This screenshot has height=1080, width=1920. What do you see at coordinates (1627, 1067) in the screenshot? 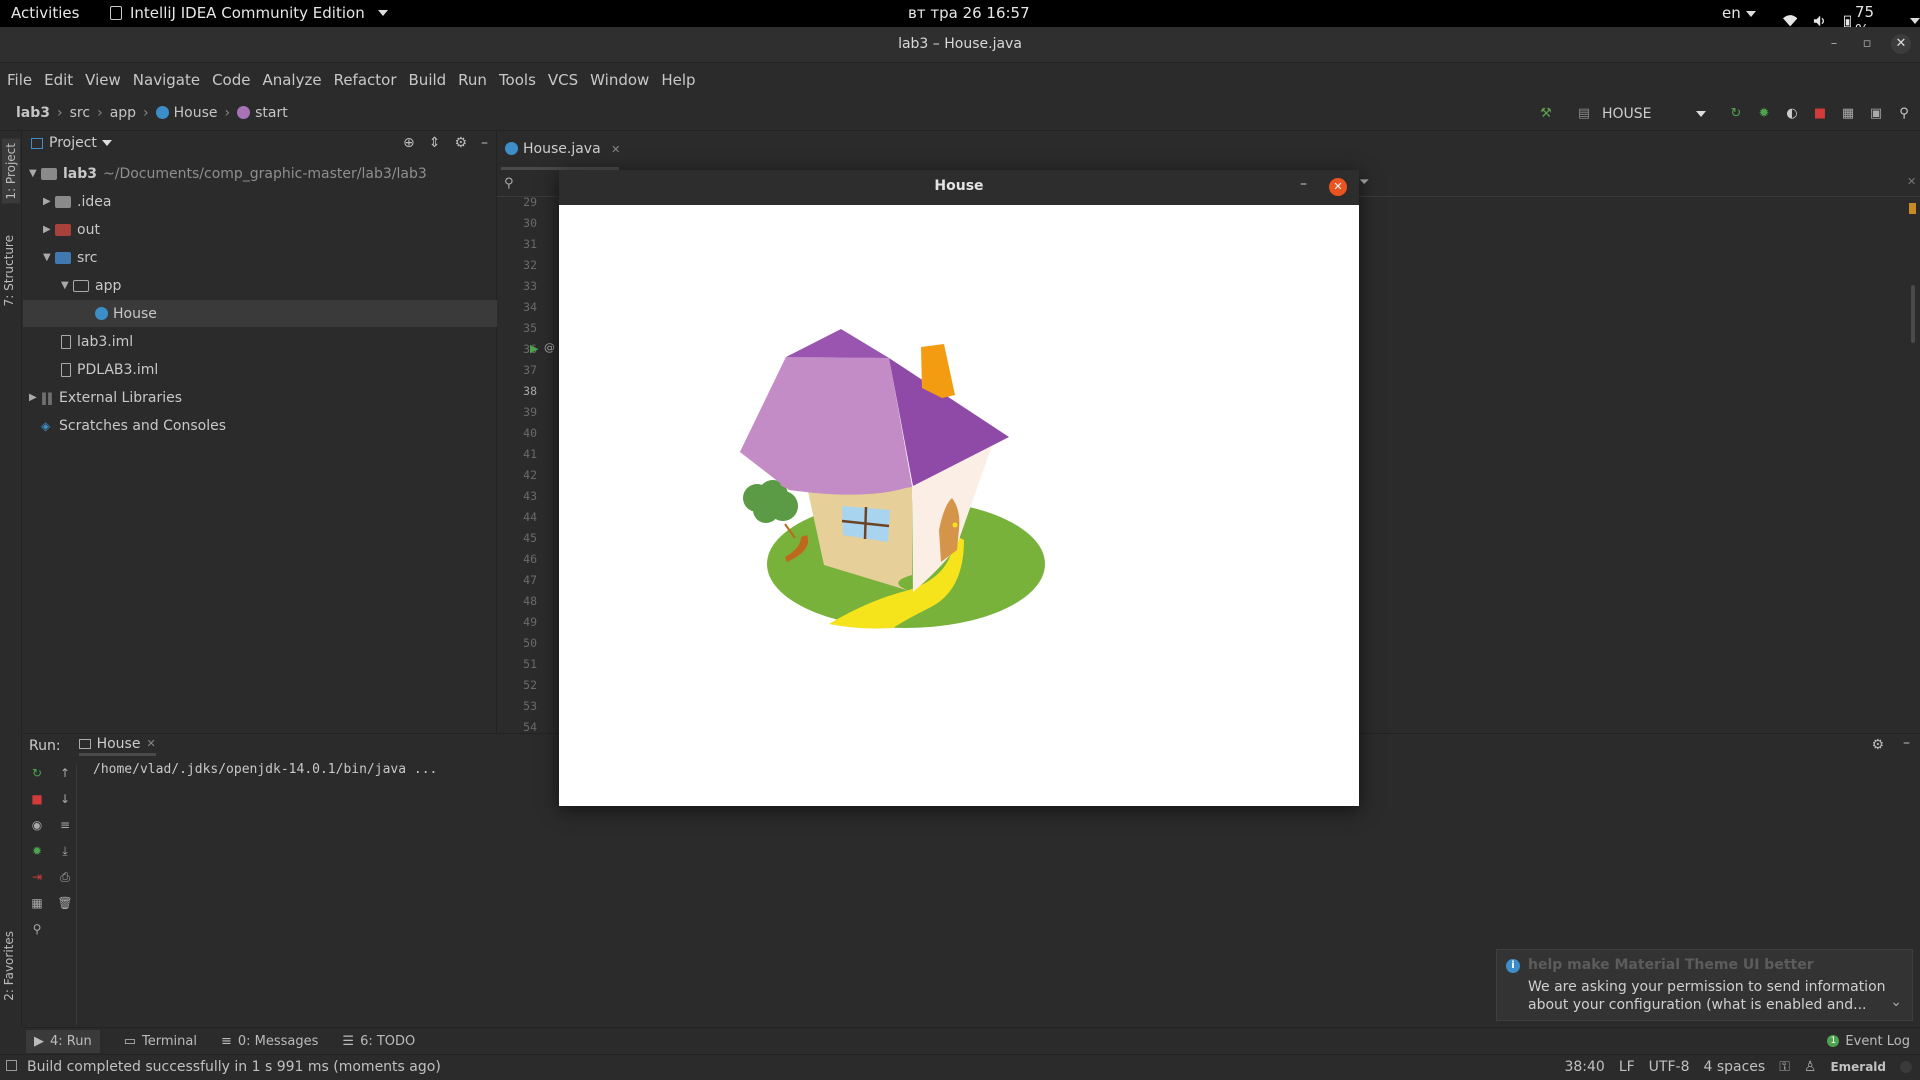
I see `line-separator: LF` at bounding box center [1627, 1067].